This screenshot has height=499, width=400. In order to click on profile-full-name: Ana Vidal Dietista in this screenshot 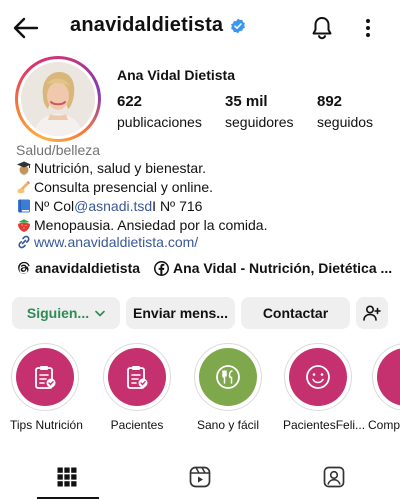, I will do `click(176, 75)`.